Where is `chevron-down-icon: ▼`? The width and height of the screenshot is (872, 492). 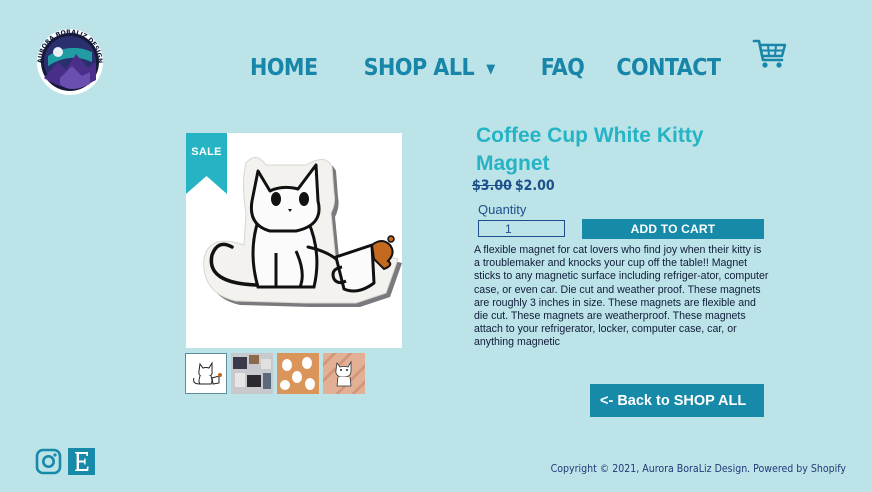
chevron-down-icon: ▼ is located at coordinates (490, 69).